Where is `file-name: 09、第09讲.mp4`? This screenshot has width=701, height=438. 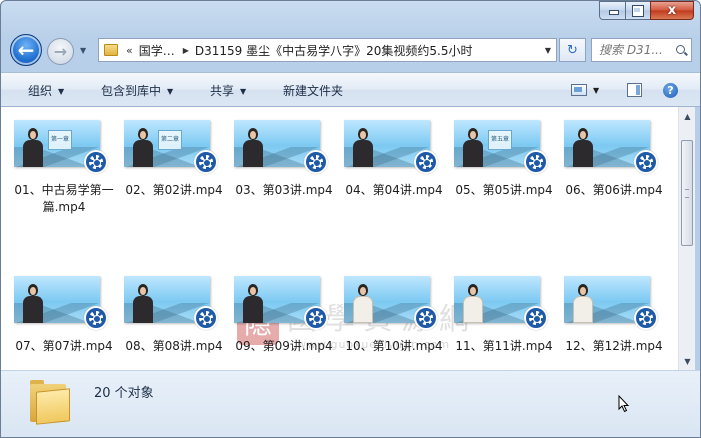 file-name: 09、第09讲.mp4 is located at coordinates (284, 346).